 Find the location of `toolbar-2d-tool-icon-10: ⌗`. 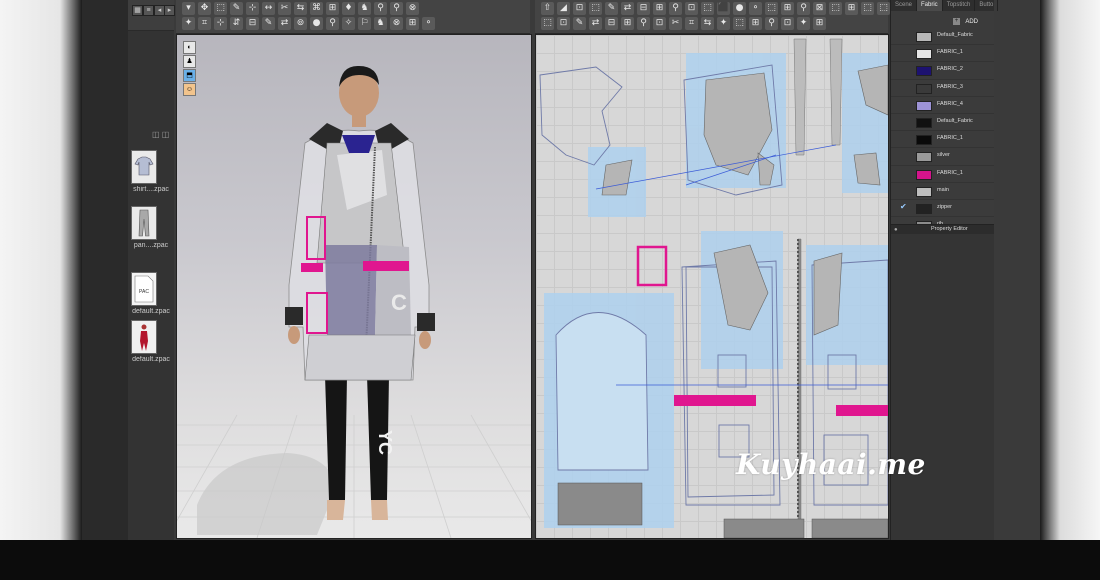

toolbar-2d-tool-icon-10: ⌗ is located at coordinates (691, 23).